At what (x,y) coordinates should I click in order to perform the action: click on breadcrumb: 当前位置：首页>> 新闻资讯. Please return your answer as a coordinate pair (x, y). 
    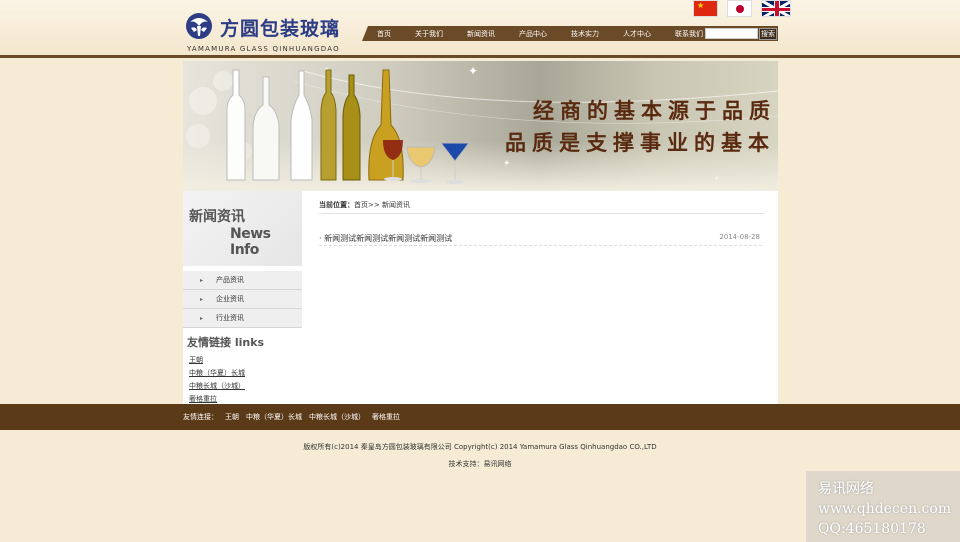
    Looking at the image, I should click on (541, 207).